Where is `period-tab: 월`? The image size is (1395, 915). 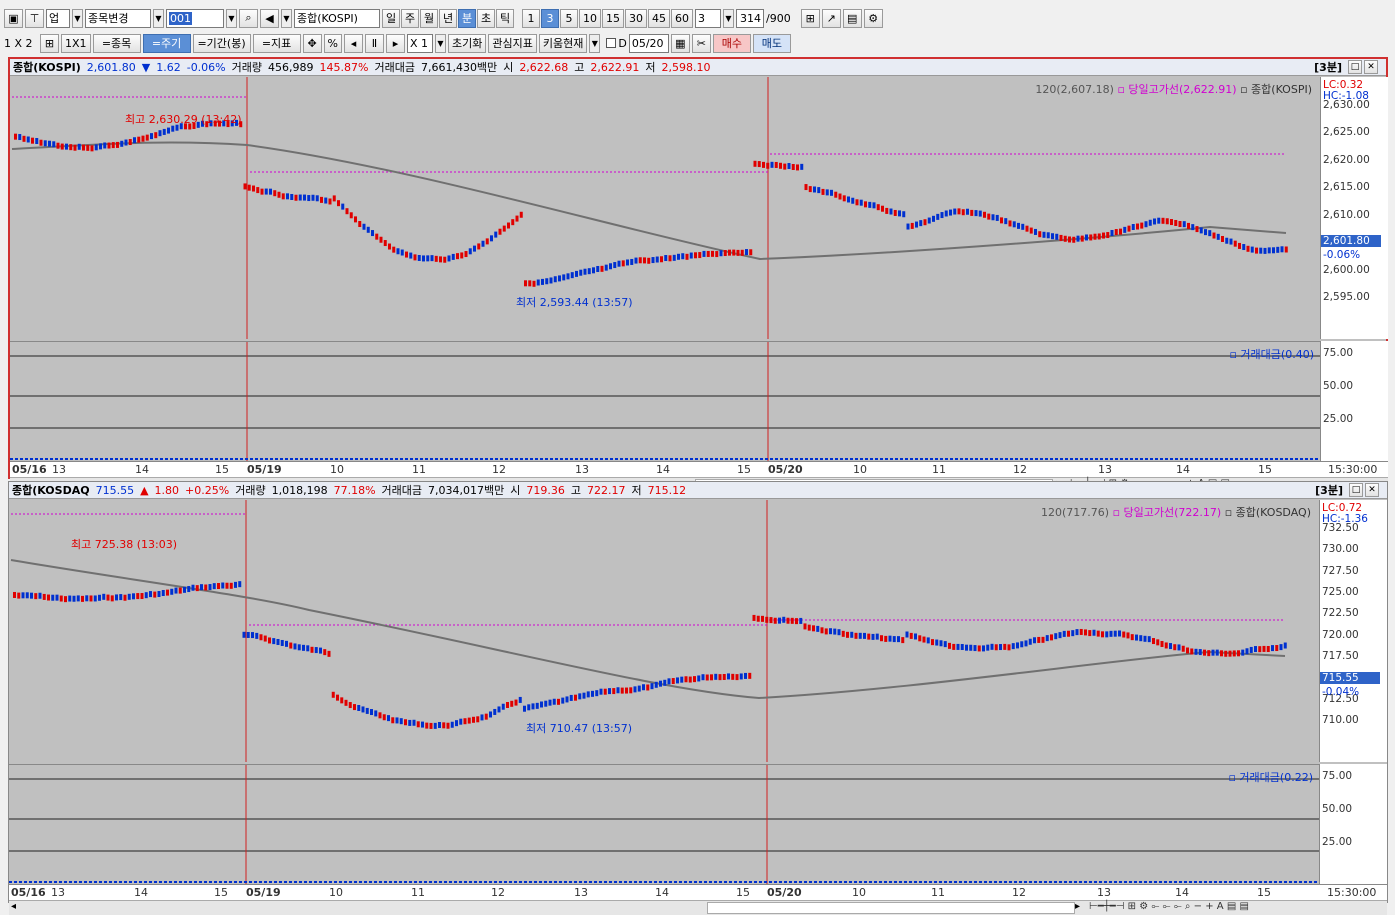 period-tab: 월 is located at coordinates (429, 18).